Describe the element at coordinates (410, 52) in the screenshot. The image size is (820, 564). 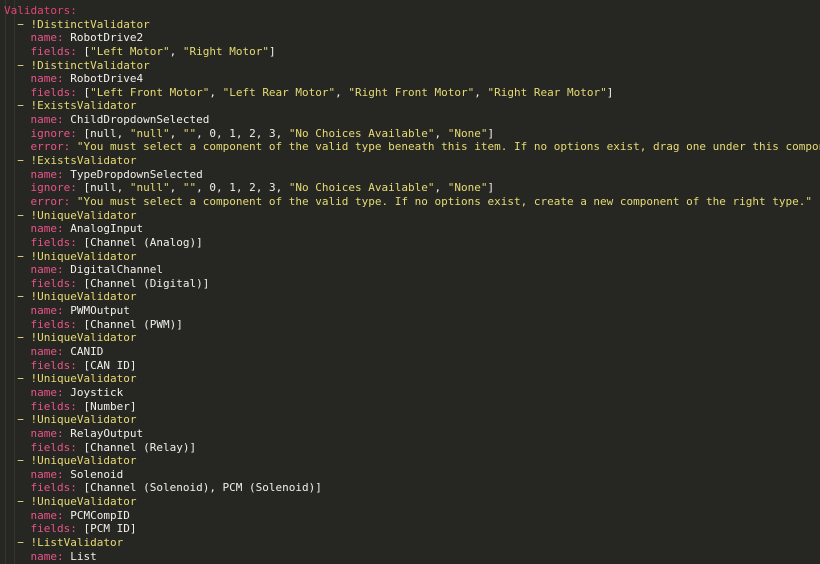
I see `yaml-mapping-line: fields: ["Left Motor", "Right Motor"]` at that location.